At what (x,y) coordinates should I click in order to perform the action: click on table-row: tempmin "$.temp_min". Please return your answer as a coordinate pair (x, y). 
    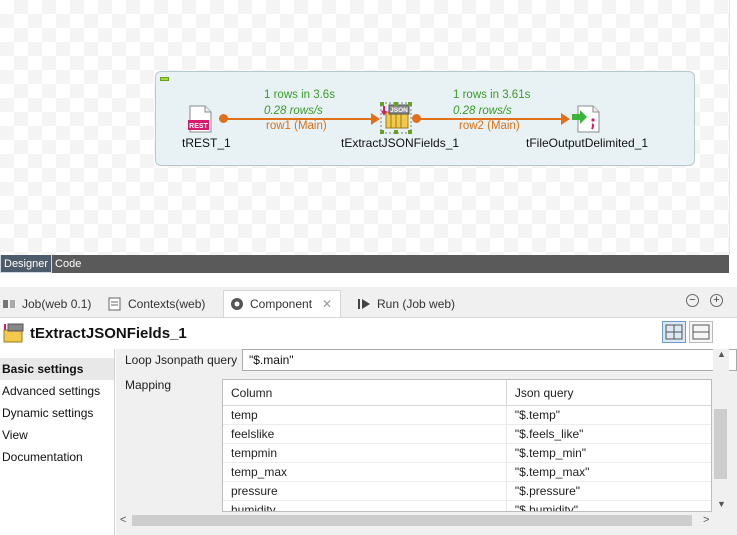
    Looking at the image, I should click on (467, 453).